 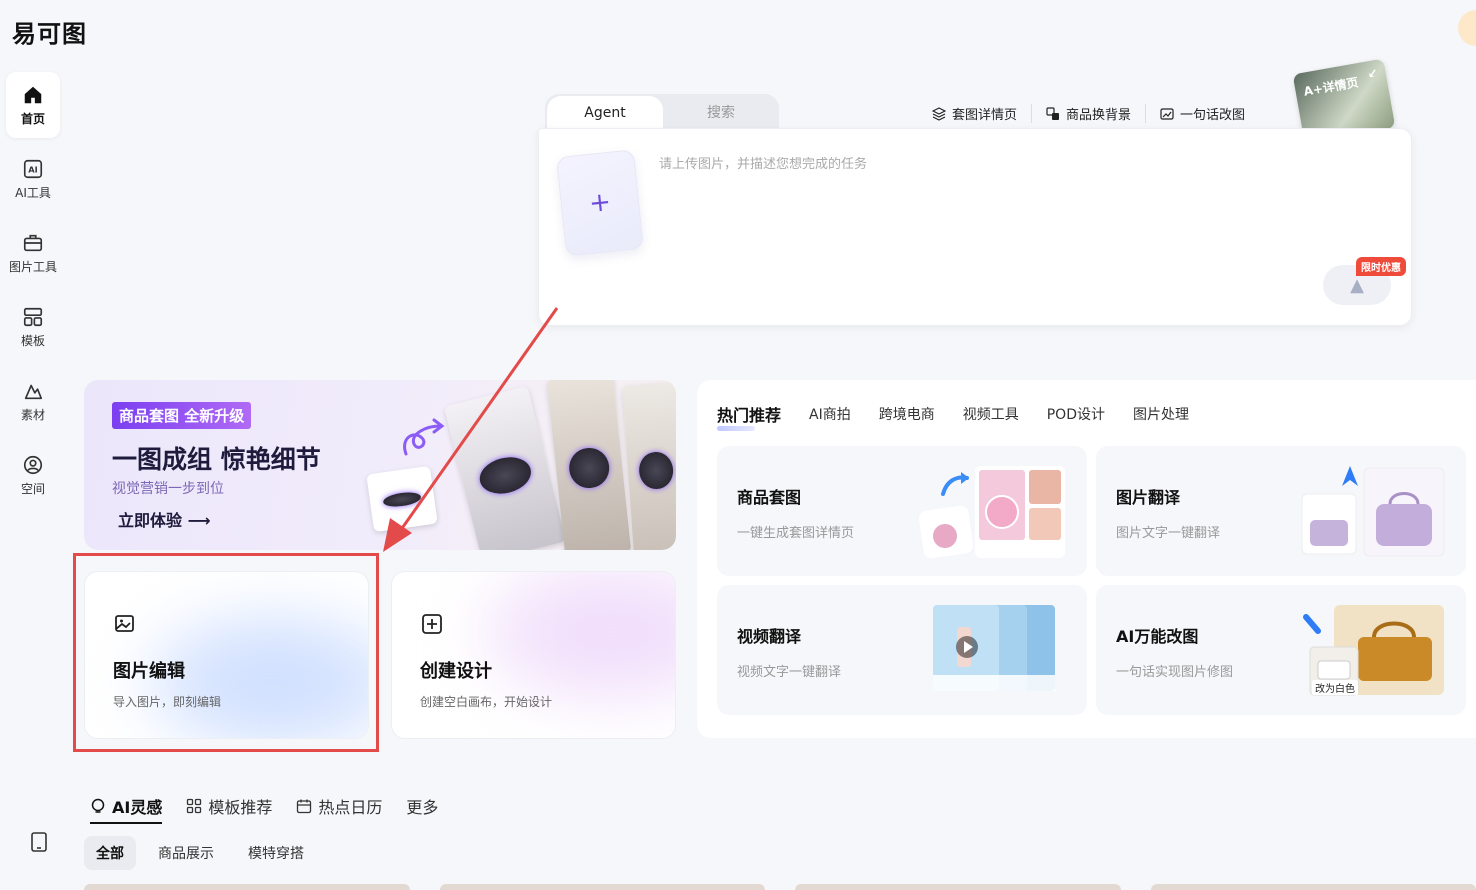 What do you see at coordinates (1161, 414) in the screenshot?
I see `tab-image-process: 图片处理` at bounding box center [1161, 414].